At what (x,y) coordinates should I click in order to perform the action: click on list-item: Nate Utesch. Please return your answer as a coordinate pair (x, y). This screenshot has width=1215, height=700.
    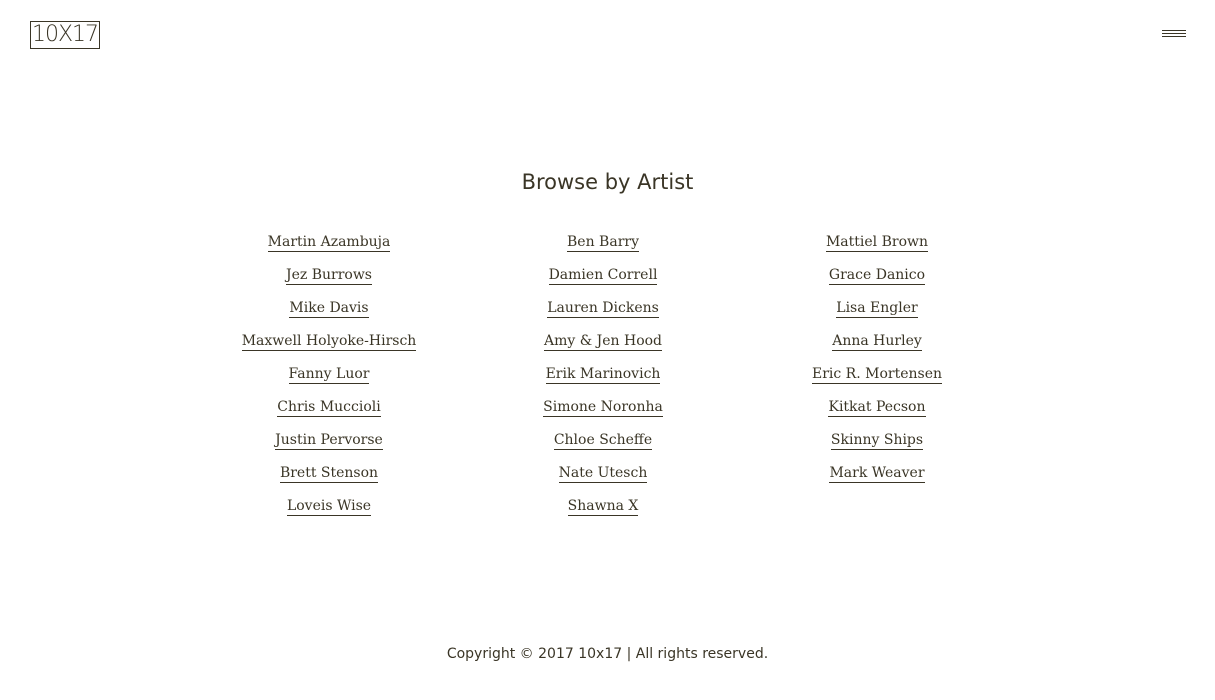
    Looking at the image, I should click on (603, 477).